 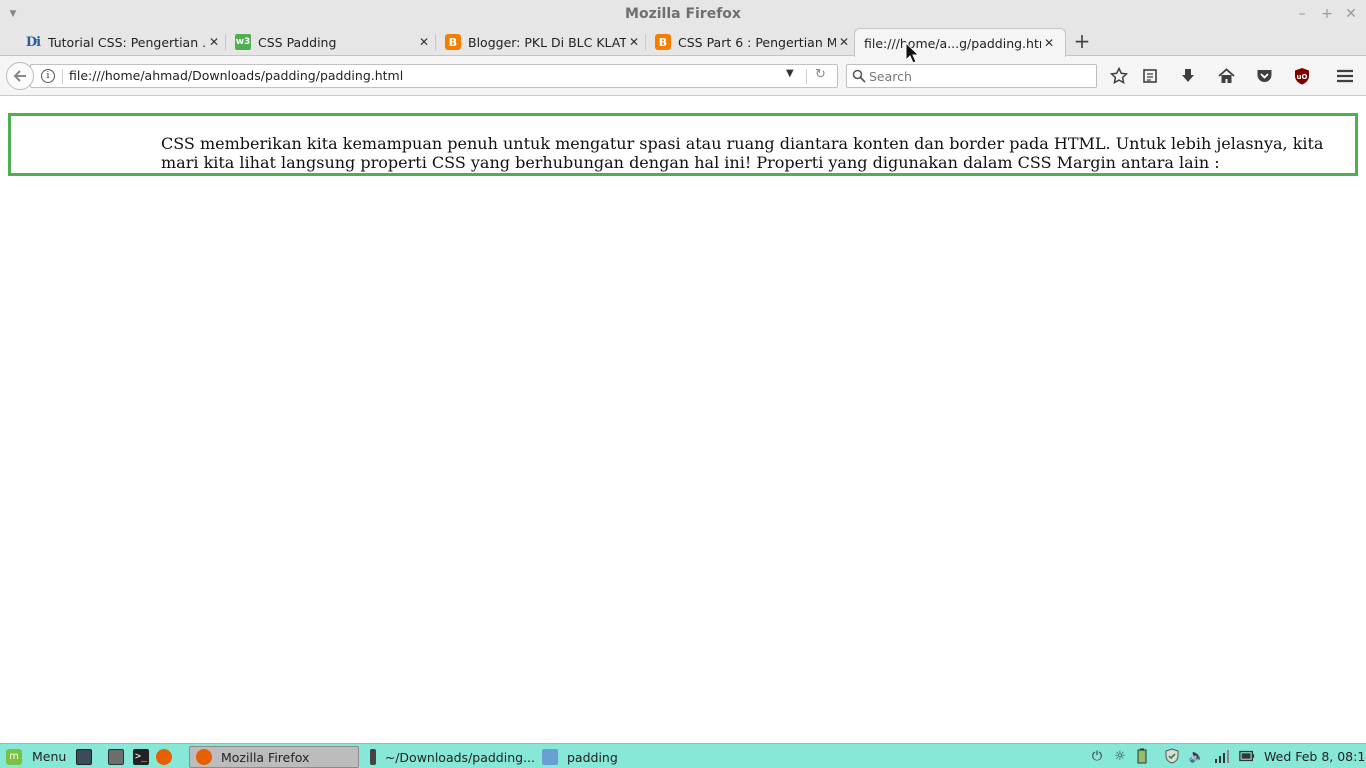 I want to click on search-bar, so click(x=971, y=76).